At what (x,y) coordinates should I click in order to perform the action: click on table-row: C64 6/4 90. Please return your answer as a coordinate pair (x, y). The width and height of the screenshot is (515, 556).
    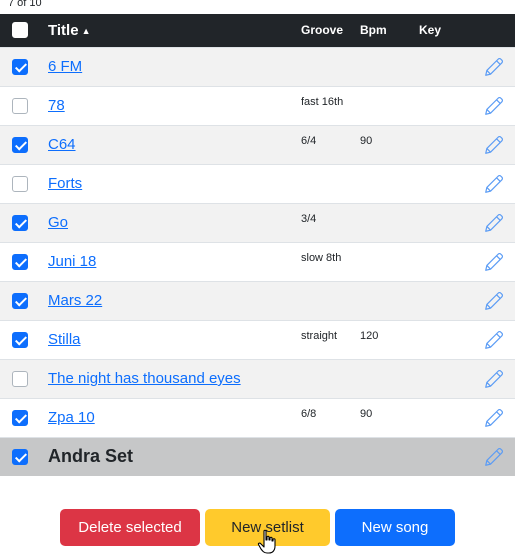
    Looking at the image, I should click on (257, 144).